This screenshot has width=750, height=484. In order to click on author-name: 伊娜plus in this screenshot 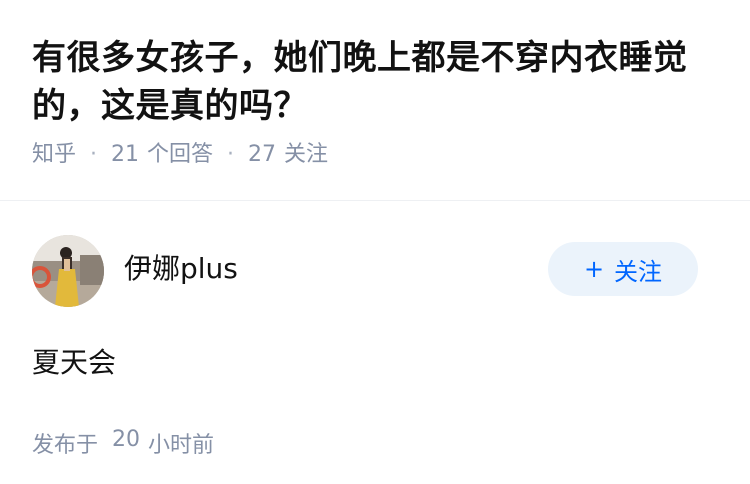, I will do `click(181, 267)`.